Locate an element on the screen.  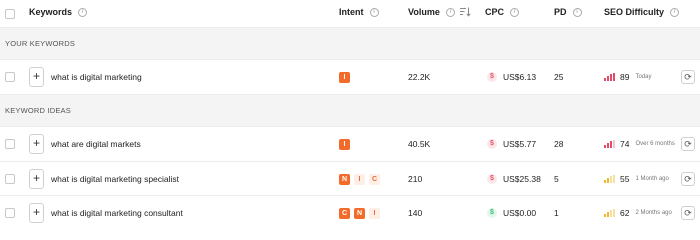
seo-difficulty-value: 55 is located at coordinates (625, 179).